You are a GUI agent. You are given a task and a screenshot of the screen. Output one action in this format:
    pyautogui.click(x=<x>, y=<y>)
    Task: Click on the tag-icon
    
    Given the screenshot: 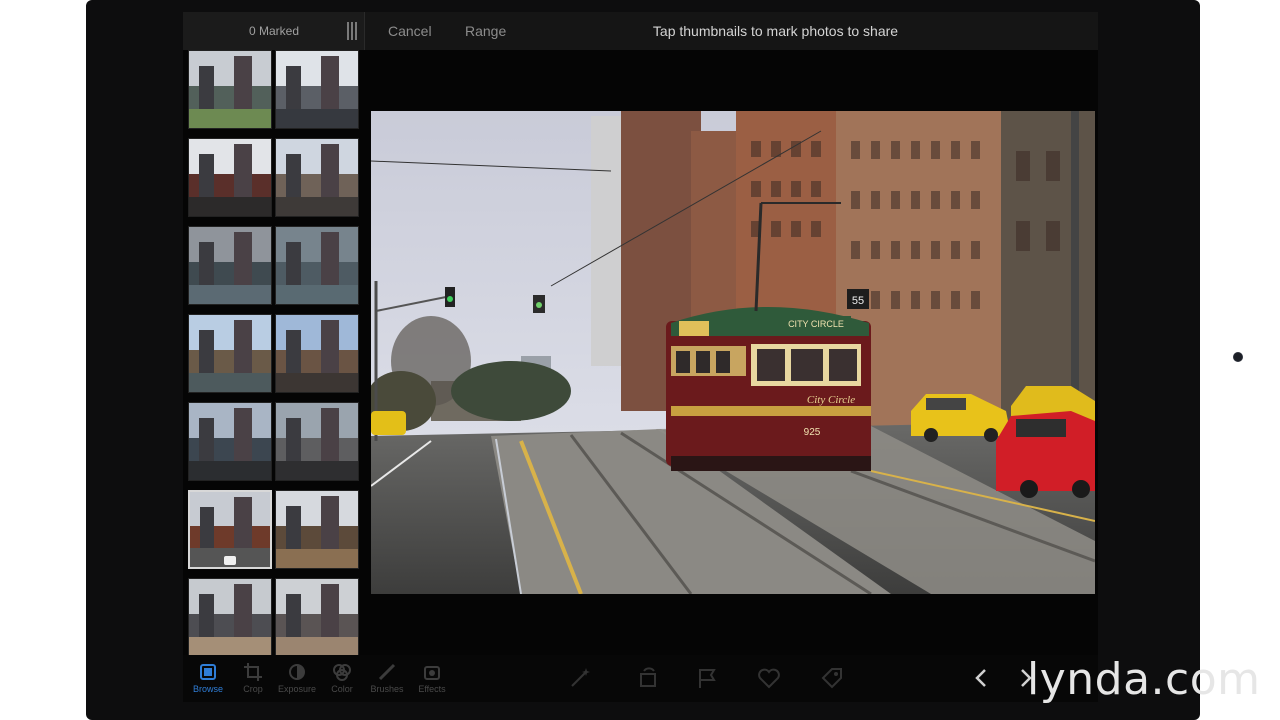 What is the action you would take?
    pyautogui.click(x=832, y=678)
    